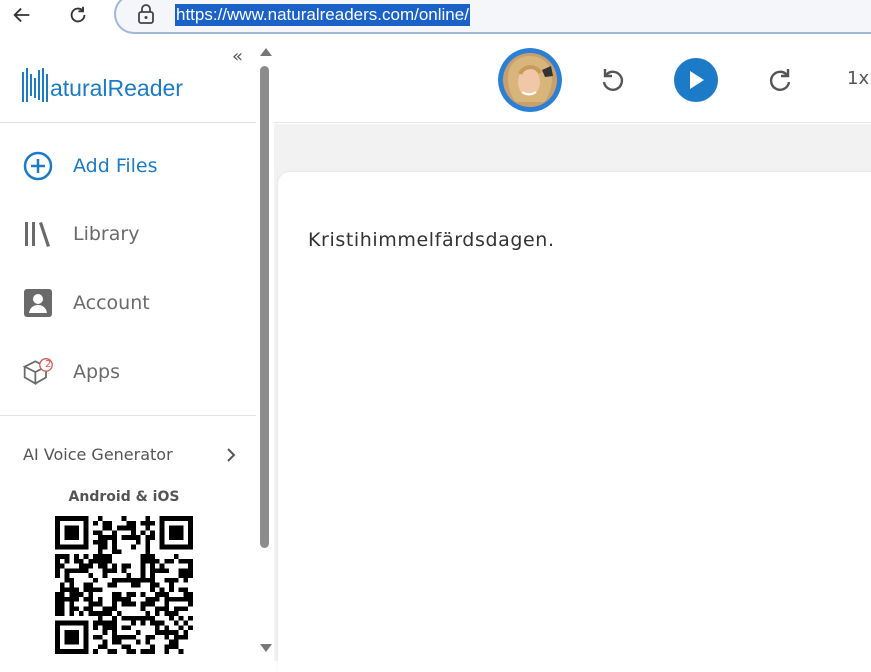  I want to click on sidebar-item-label: Account, so click(111, 303).